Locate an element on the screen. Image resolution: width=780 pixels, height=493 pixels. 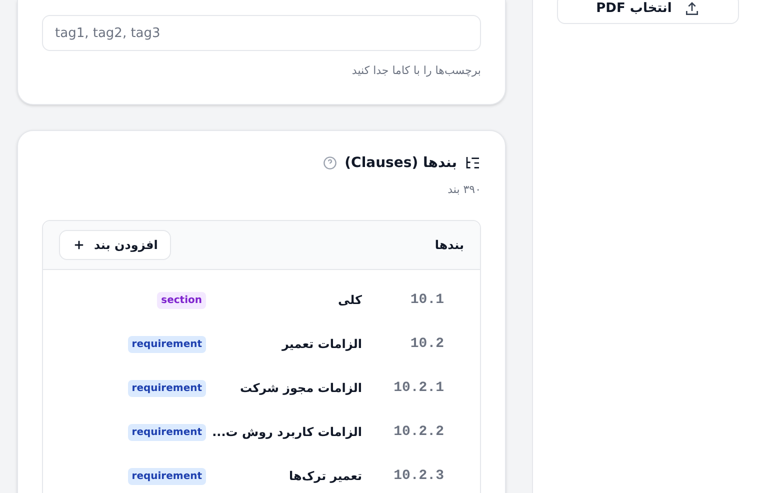
add-clause-button: افزودن بند is located at coordinates (115, 245).